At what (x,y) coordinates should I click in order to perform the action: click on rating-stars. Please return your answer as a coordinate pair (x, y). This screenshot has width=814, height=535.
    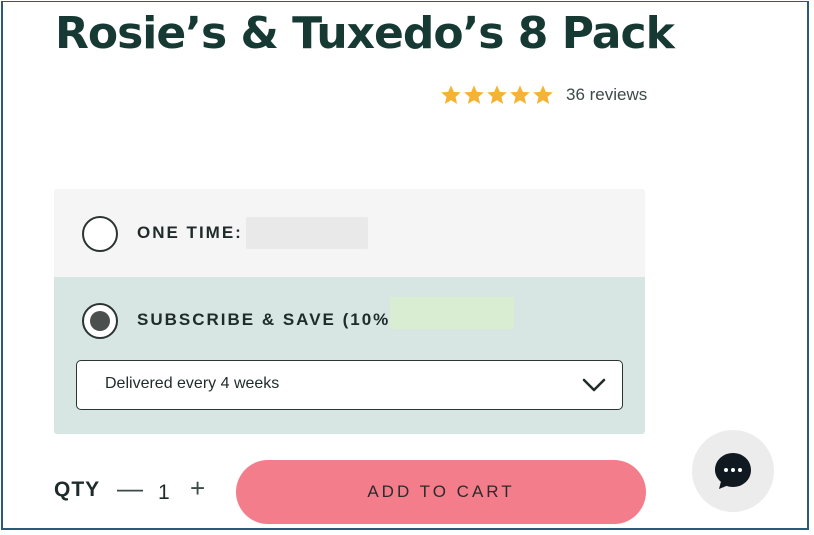
    Looking at the image, I should click on (497, 95).